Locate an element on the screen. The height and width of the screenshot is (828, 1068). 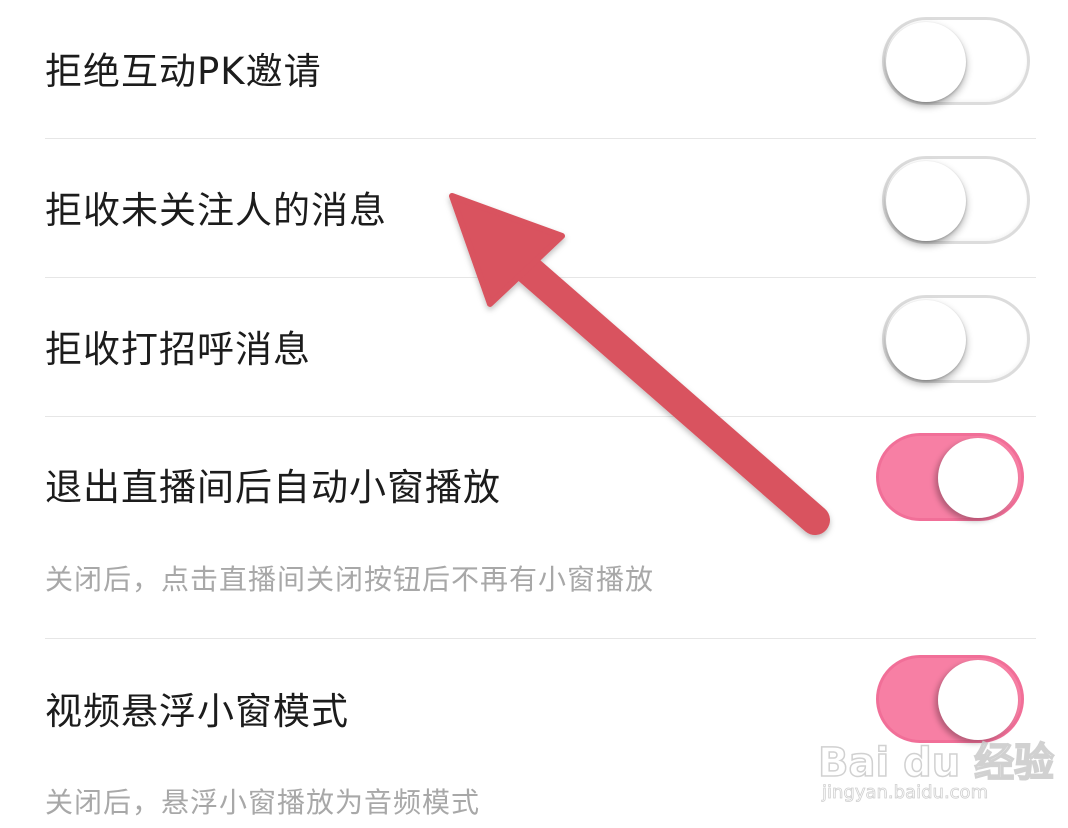
setting-label: 退出直播间后自动小窗播放 is located at coordinates (273, 487).